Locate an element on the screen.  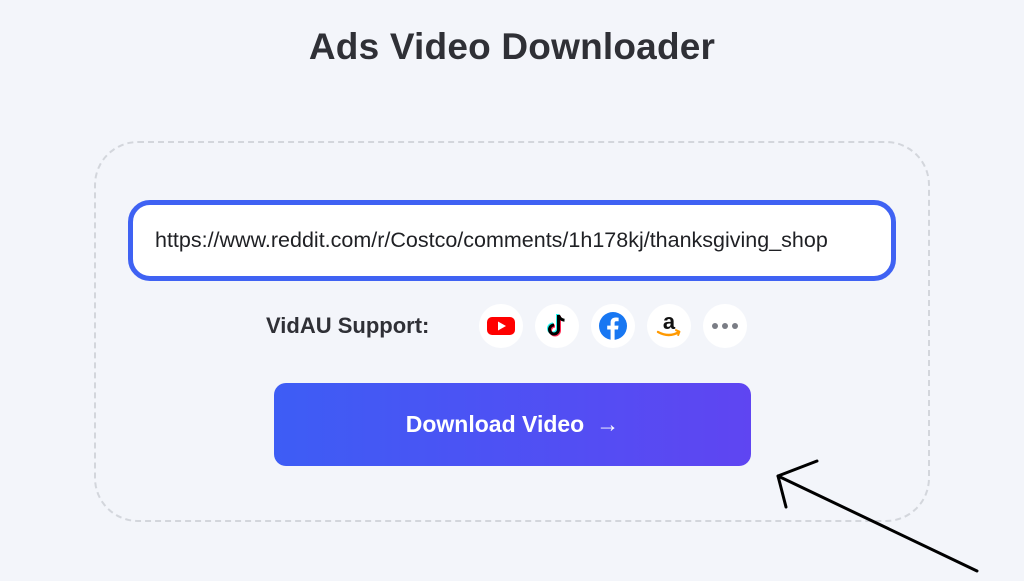
more-platforms is located at coordinates (725, 326).